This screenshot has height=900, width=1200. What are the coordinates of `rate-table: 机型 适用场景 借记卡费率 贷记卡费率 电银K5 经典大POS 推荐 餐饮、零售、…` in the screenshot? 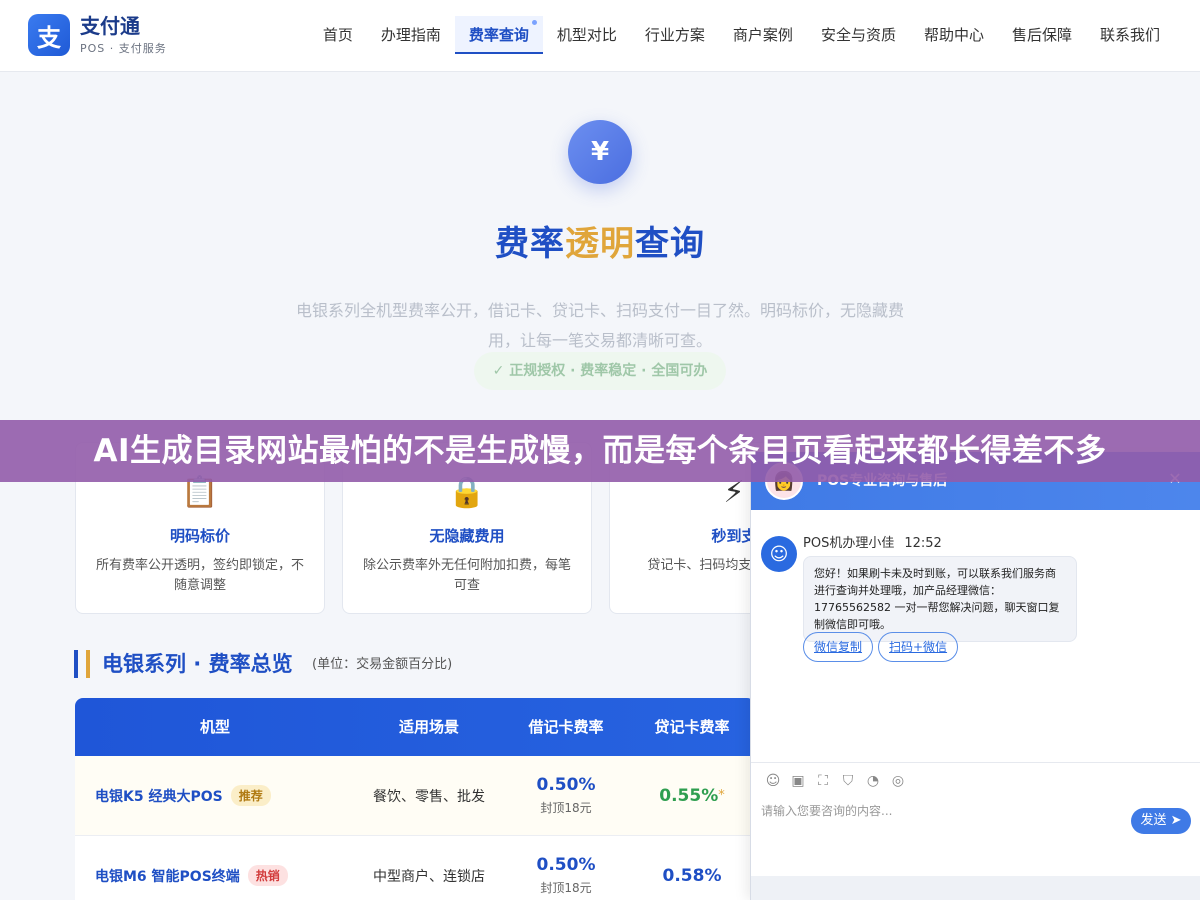 It's located at (415, 799).